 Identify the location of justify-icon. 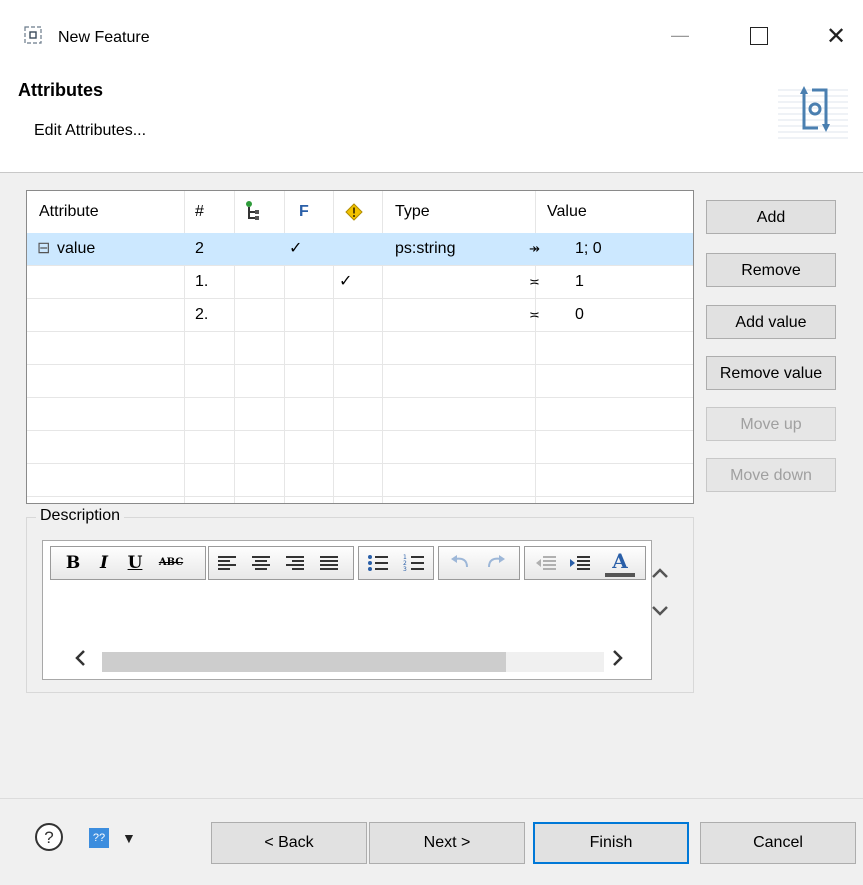
(329, 563).